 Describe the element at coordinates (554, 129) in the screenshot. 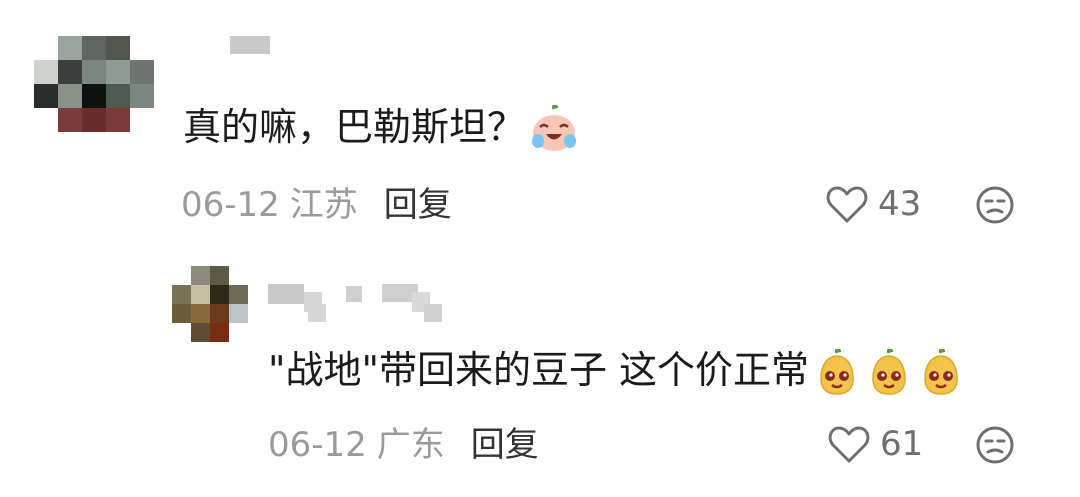

I see `crying-laughing-face-icon` at that location.